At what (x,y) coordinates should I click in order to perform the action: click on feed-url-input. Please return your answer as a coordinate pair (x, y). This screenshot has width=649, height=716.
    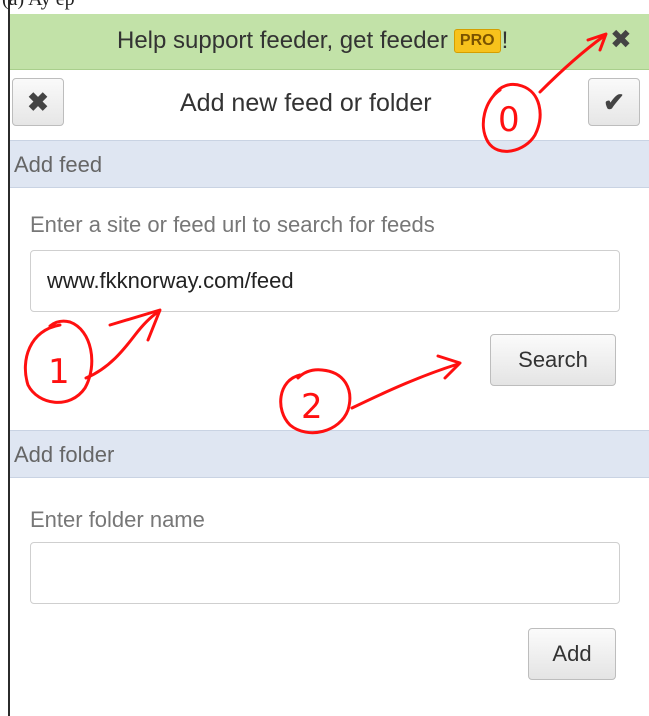
    Looking at the image, I should click on (325, 281).